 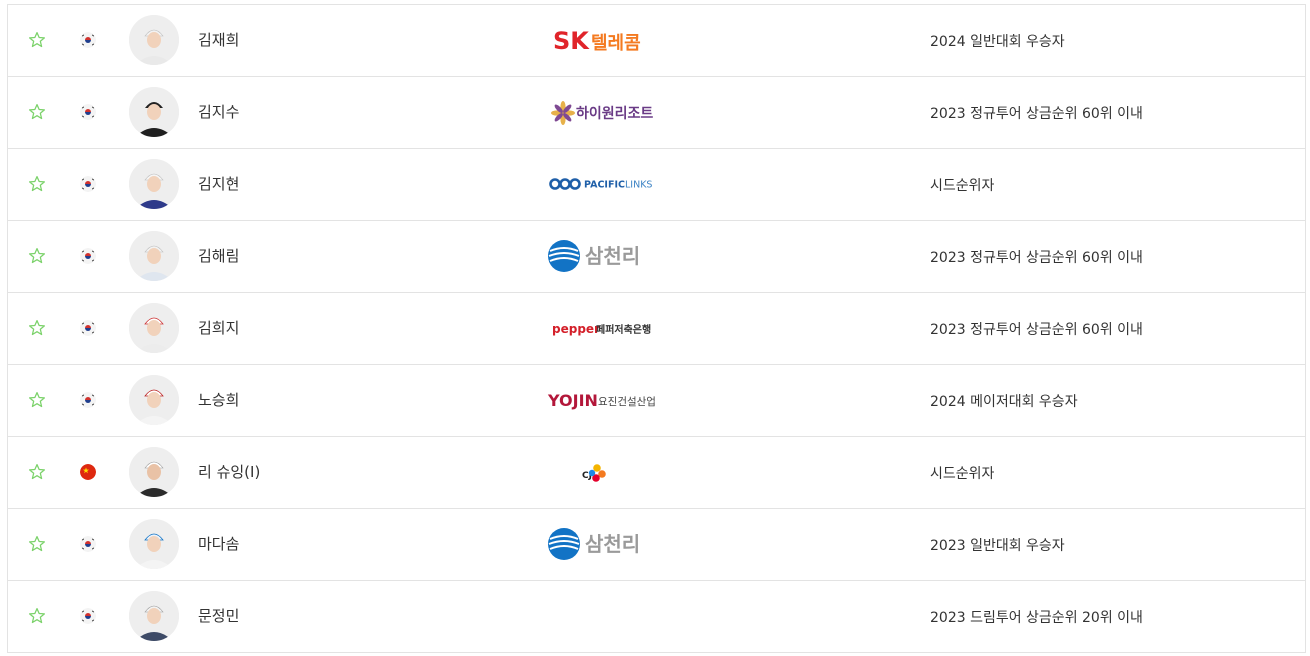 What do you see at coordinates (594, 473) in the screenshot?
I see `sponsor-logo-cj: CJ` at bounding box center [594, 473].